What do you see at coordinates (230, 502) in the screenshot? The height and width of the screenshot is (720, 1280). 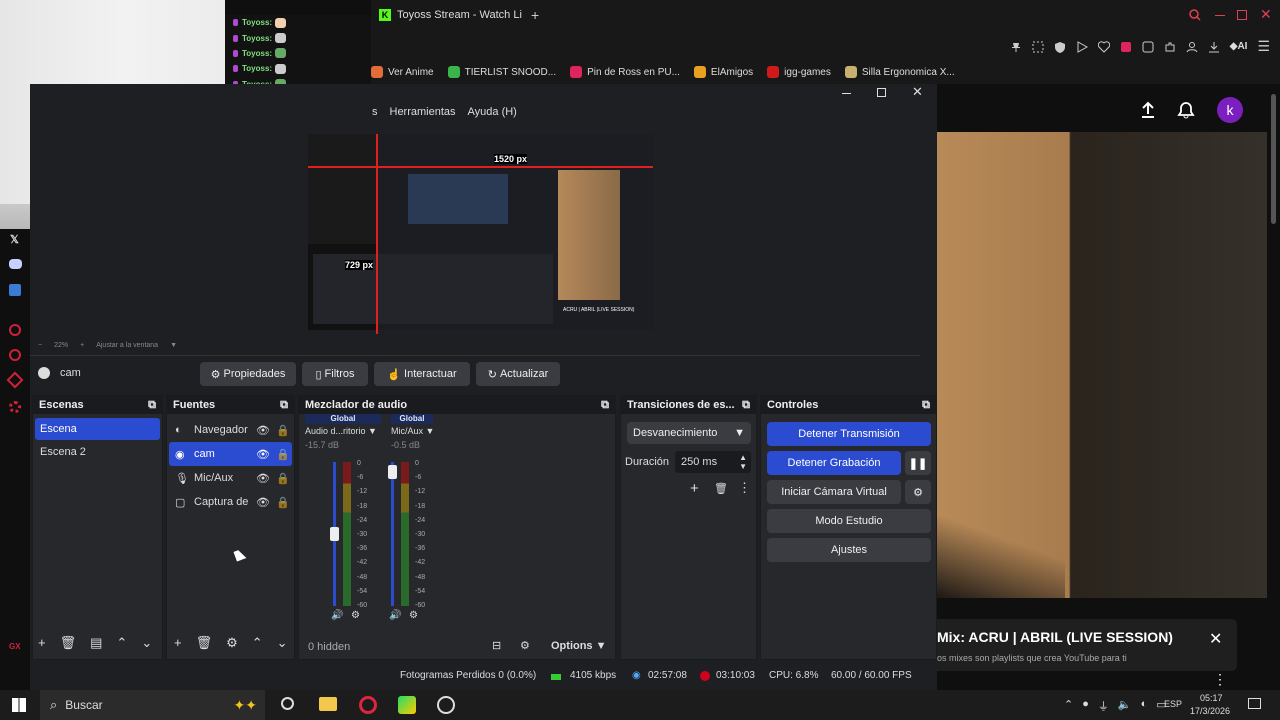 I see `source-item: ▢ Captura de 👁 🔒` at bounding box center [230, 502].